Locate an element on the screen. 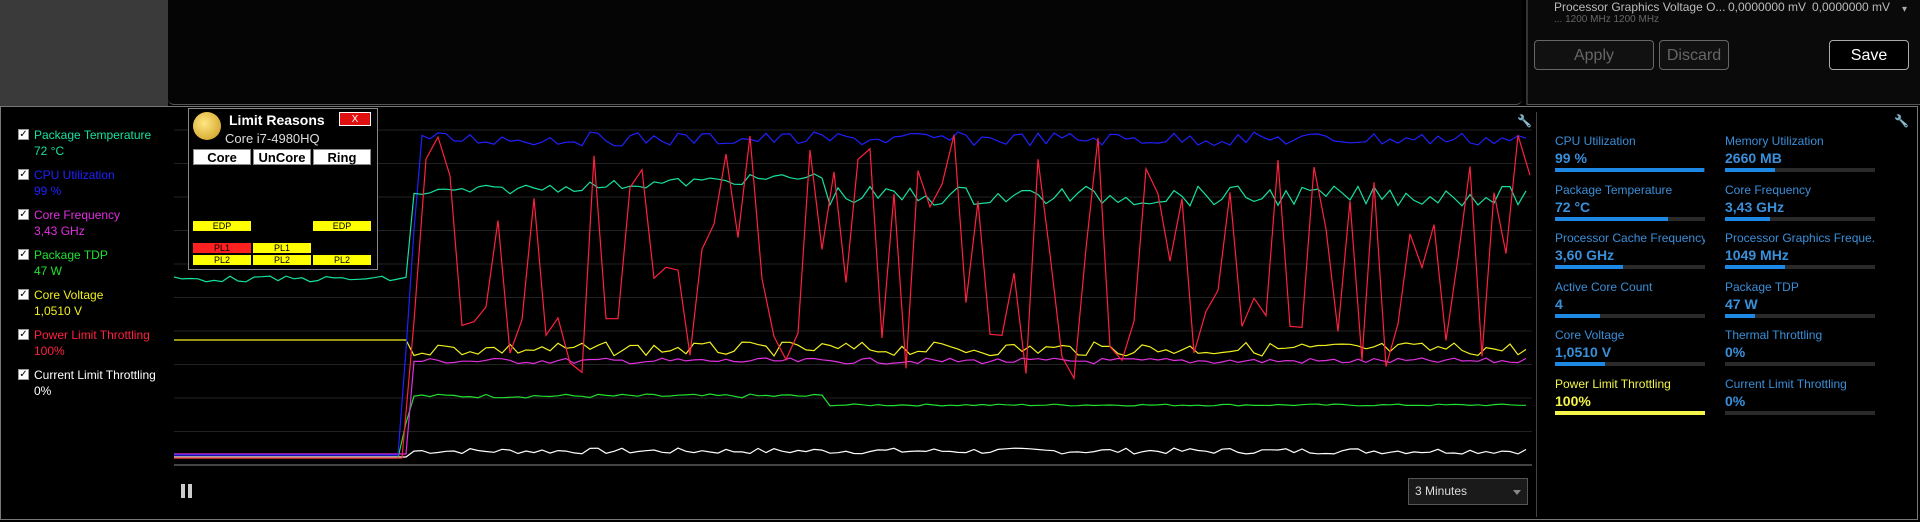  chevron-down-icon is located at coordinates (1517, 492).